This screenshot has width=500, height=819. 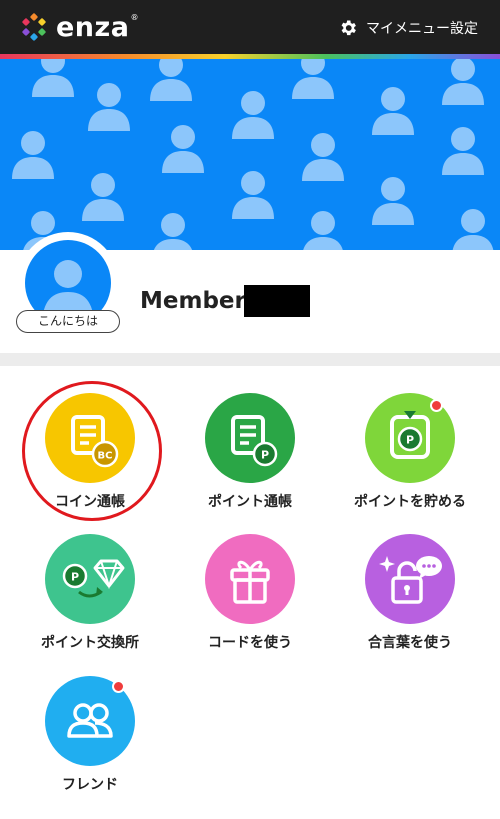 What do you see at coordinates (193, 301) in the screenshot?
I see `member-name: Member` at bounding box center [193, 301].